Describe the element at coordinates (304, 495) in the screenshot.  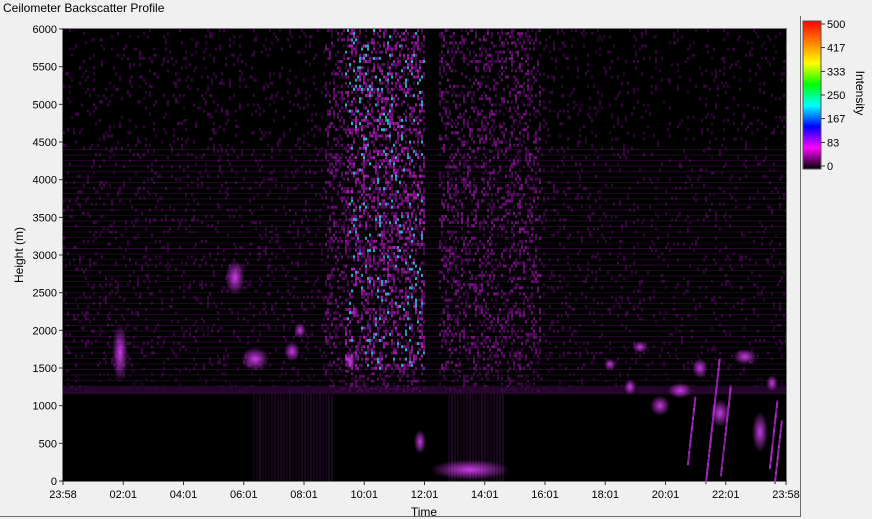
I see `x-tick-label: 08:01` at that location.